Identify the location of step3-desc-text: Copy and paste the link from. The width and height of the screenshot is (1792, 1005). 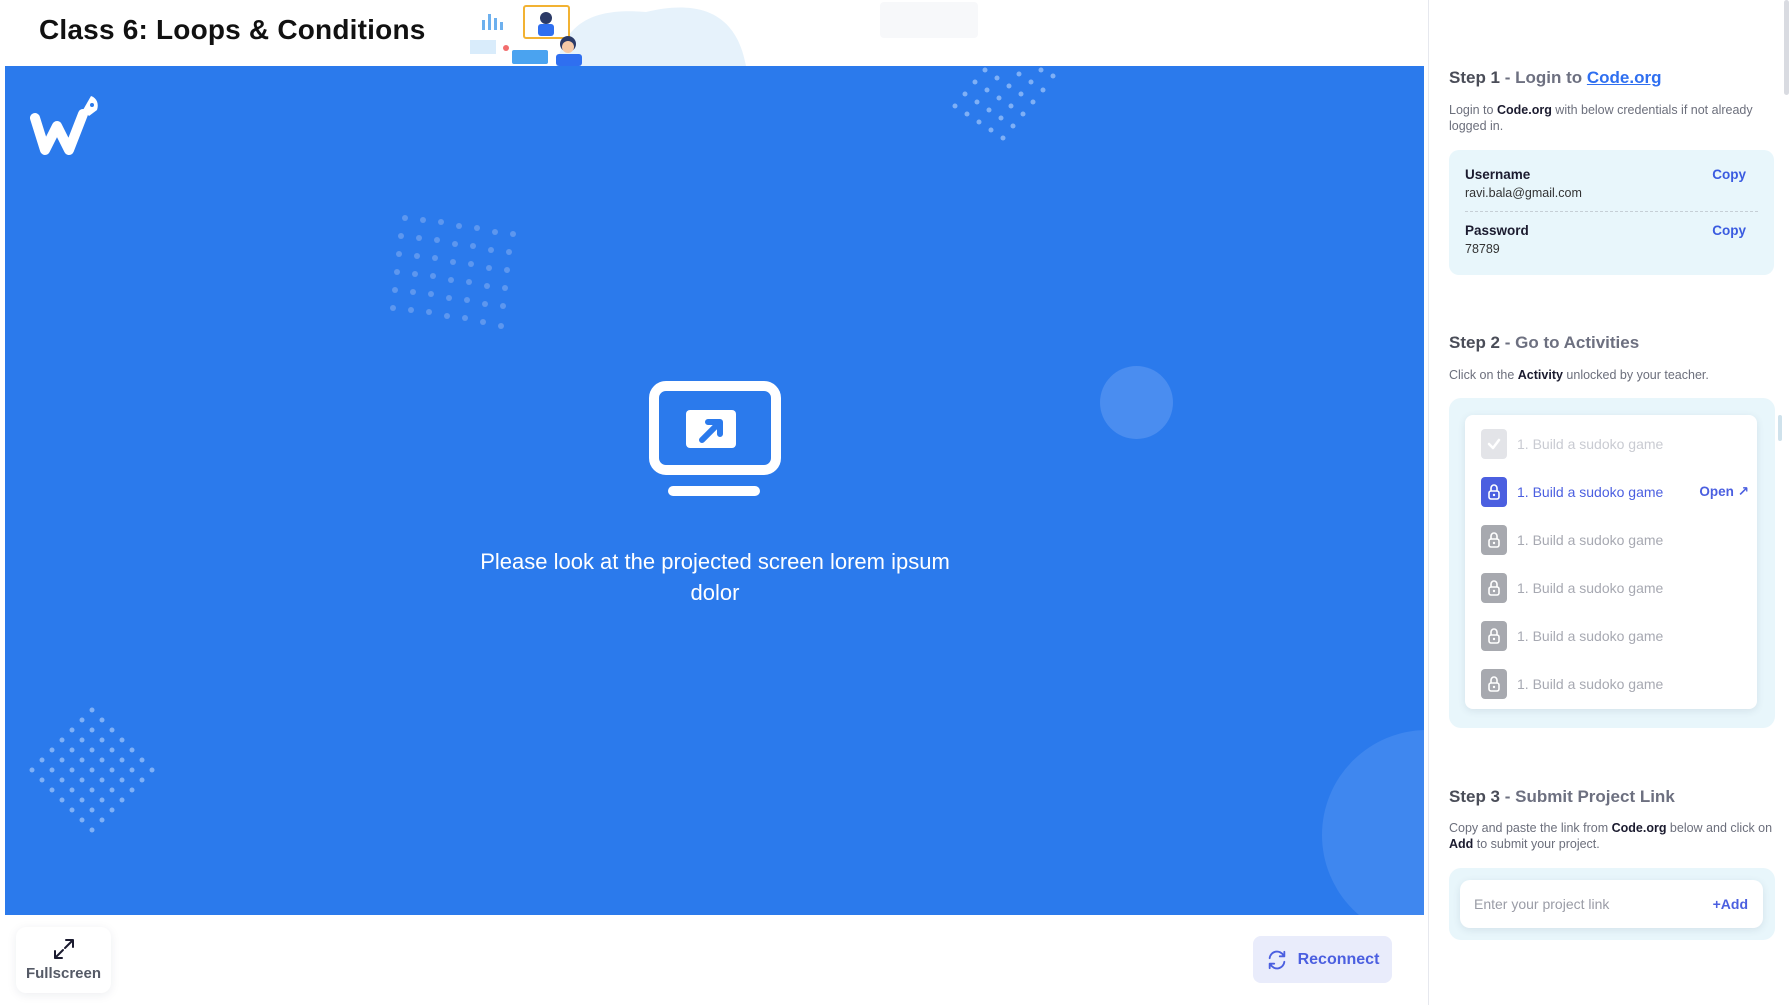
(1530, 828).